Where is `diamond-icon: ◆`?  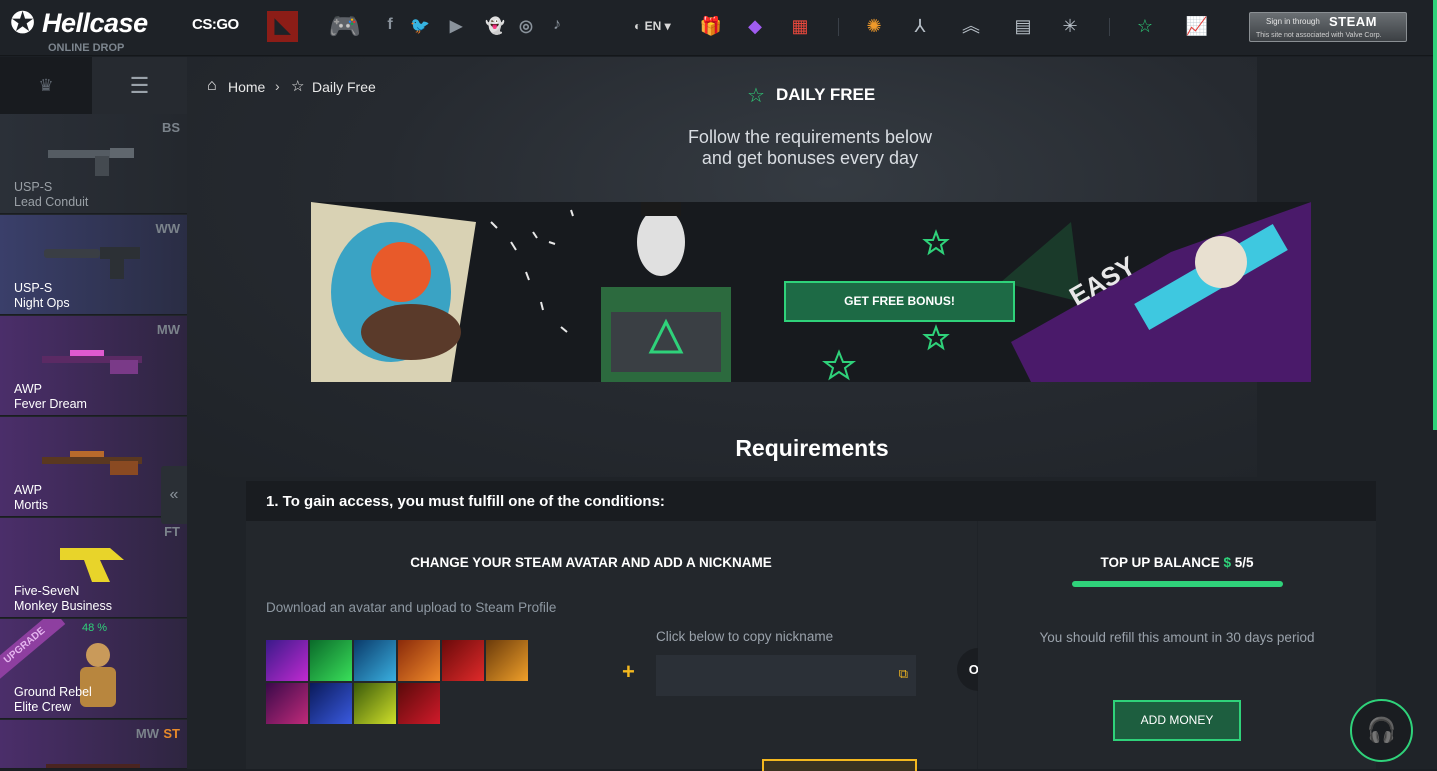
diamond-icon: ◆ is located at coordinates (755, 26).